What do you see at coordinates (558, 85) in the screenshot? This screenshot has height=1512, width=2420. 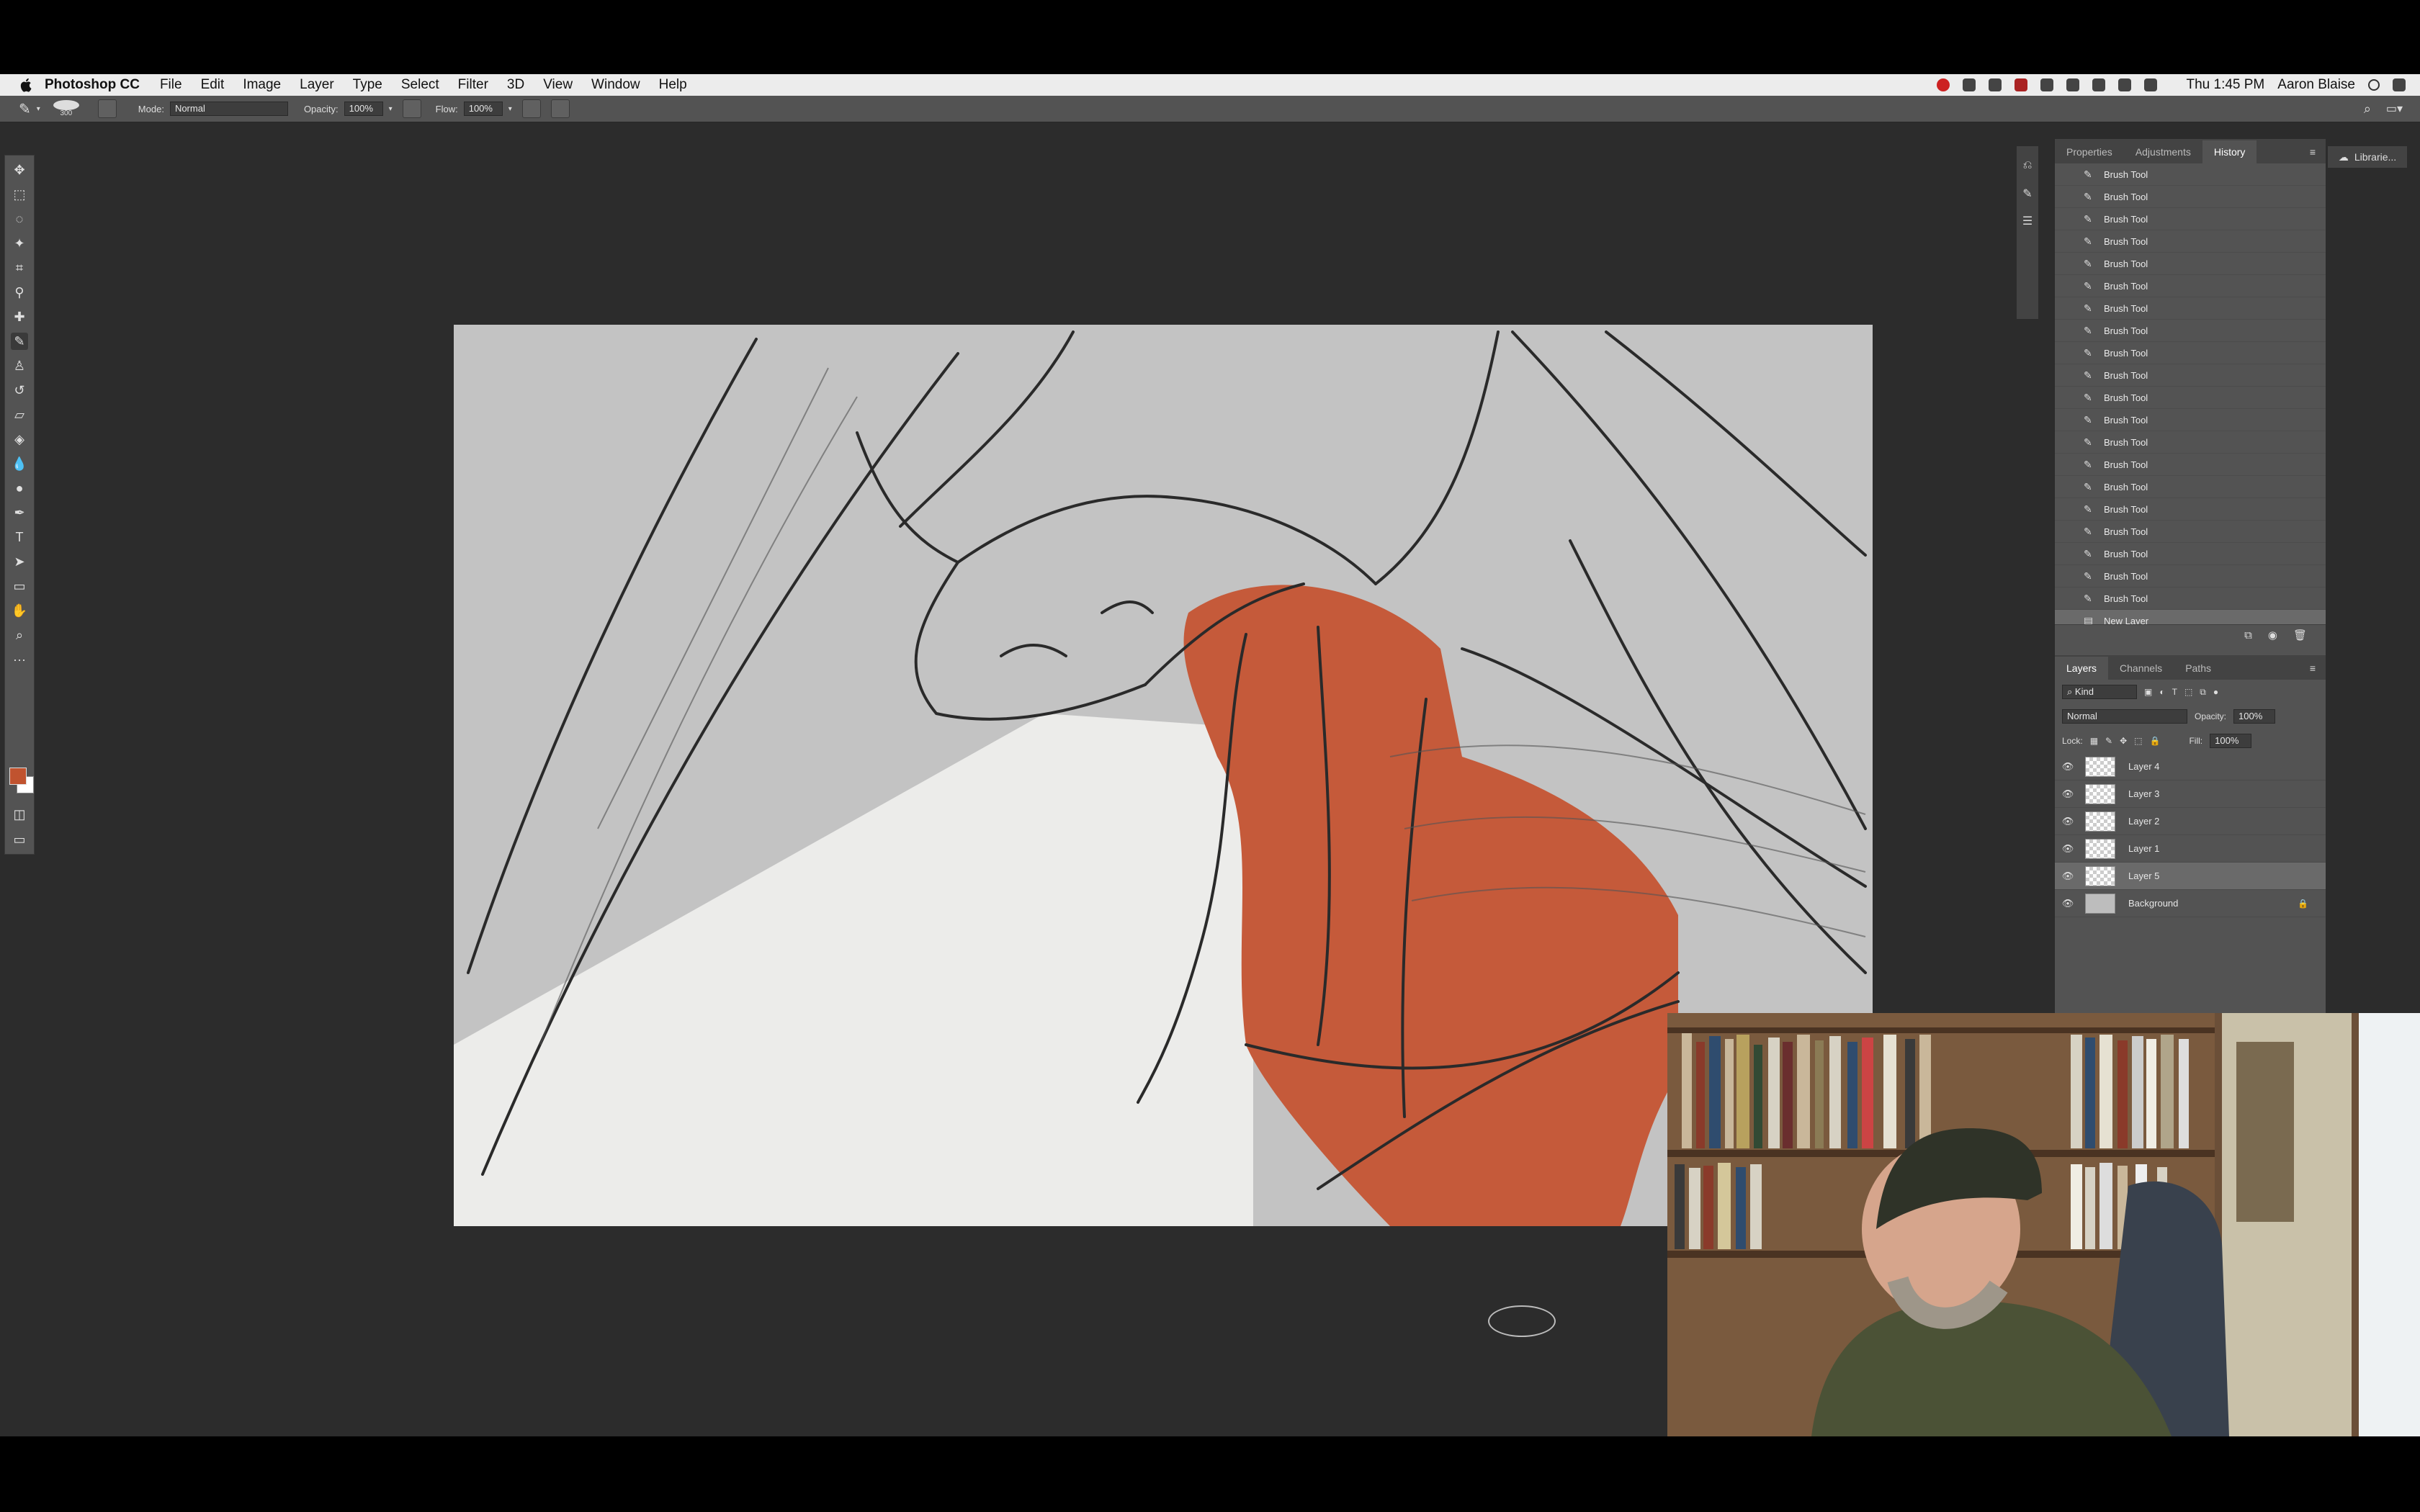 I see `menu-view: View` at bounding box center [558, 85].